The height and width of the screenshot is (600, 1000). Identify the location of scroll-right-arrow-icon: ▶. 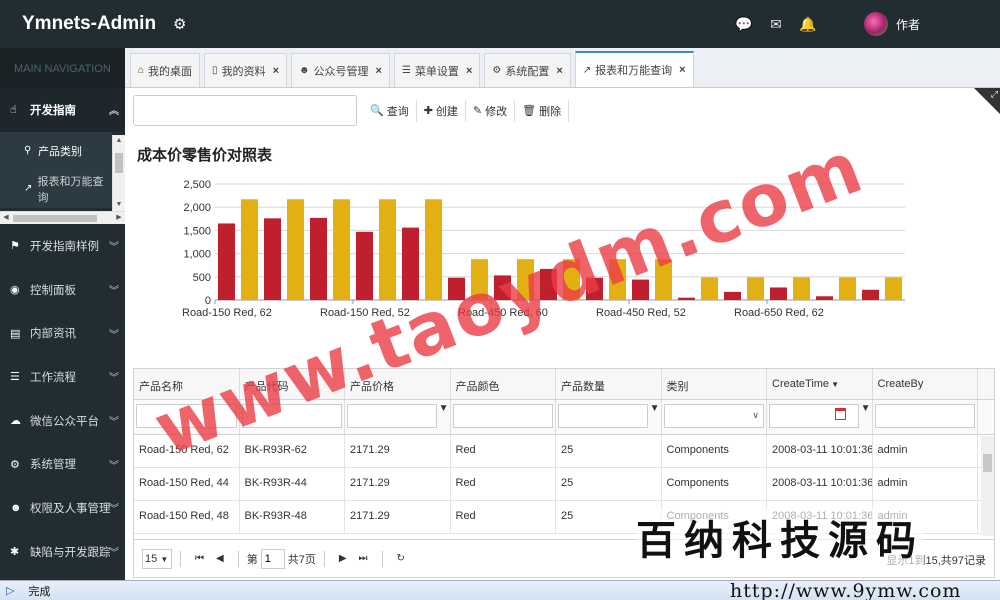
(119, 218).